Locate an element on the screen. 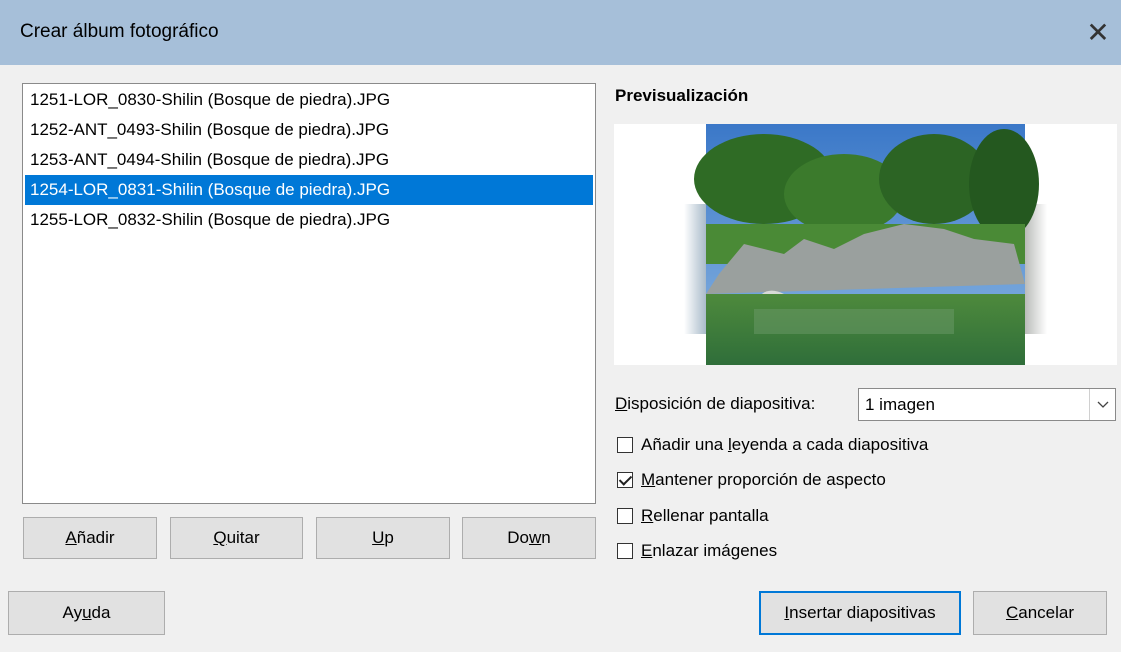  chevron-down-icon is located at coordinates (1102, 404).